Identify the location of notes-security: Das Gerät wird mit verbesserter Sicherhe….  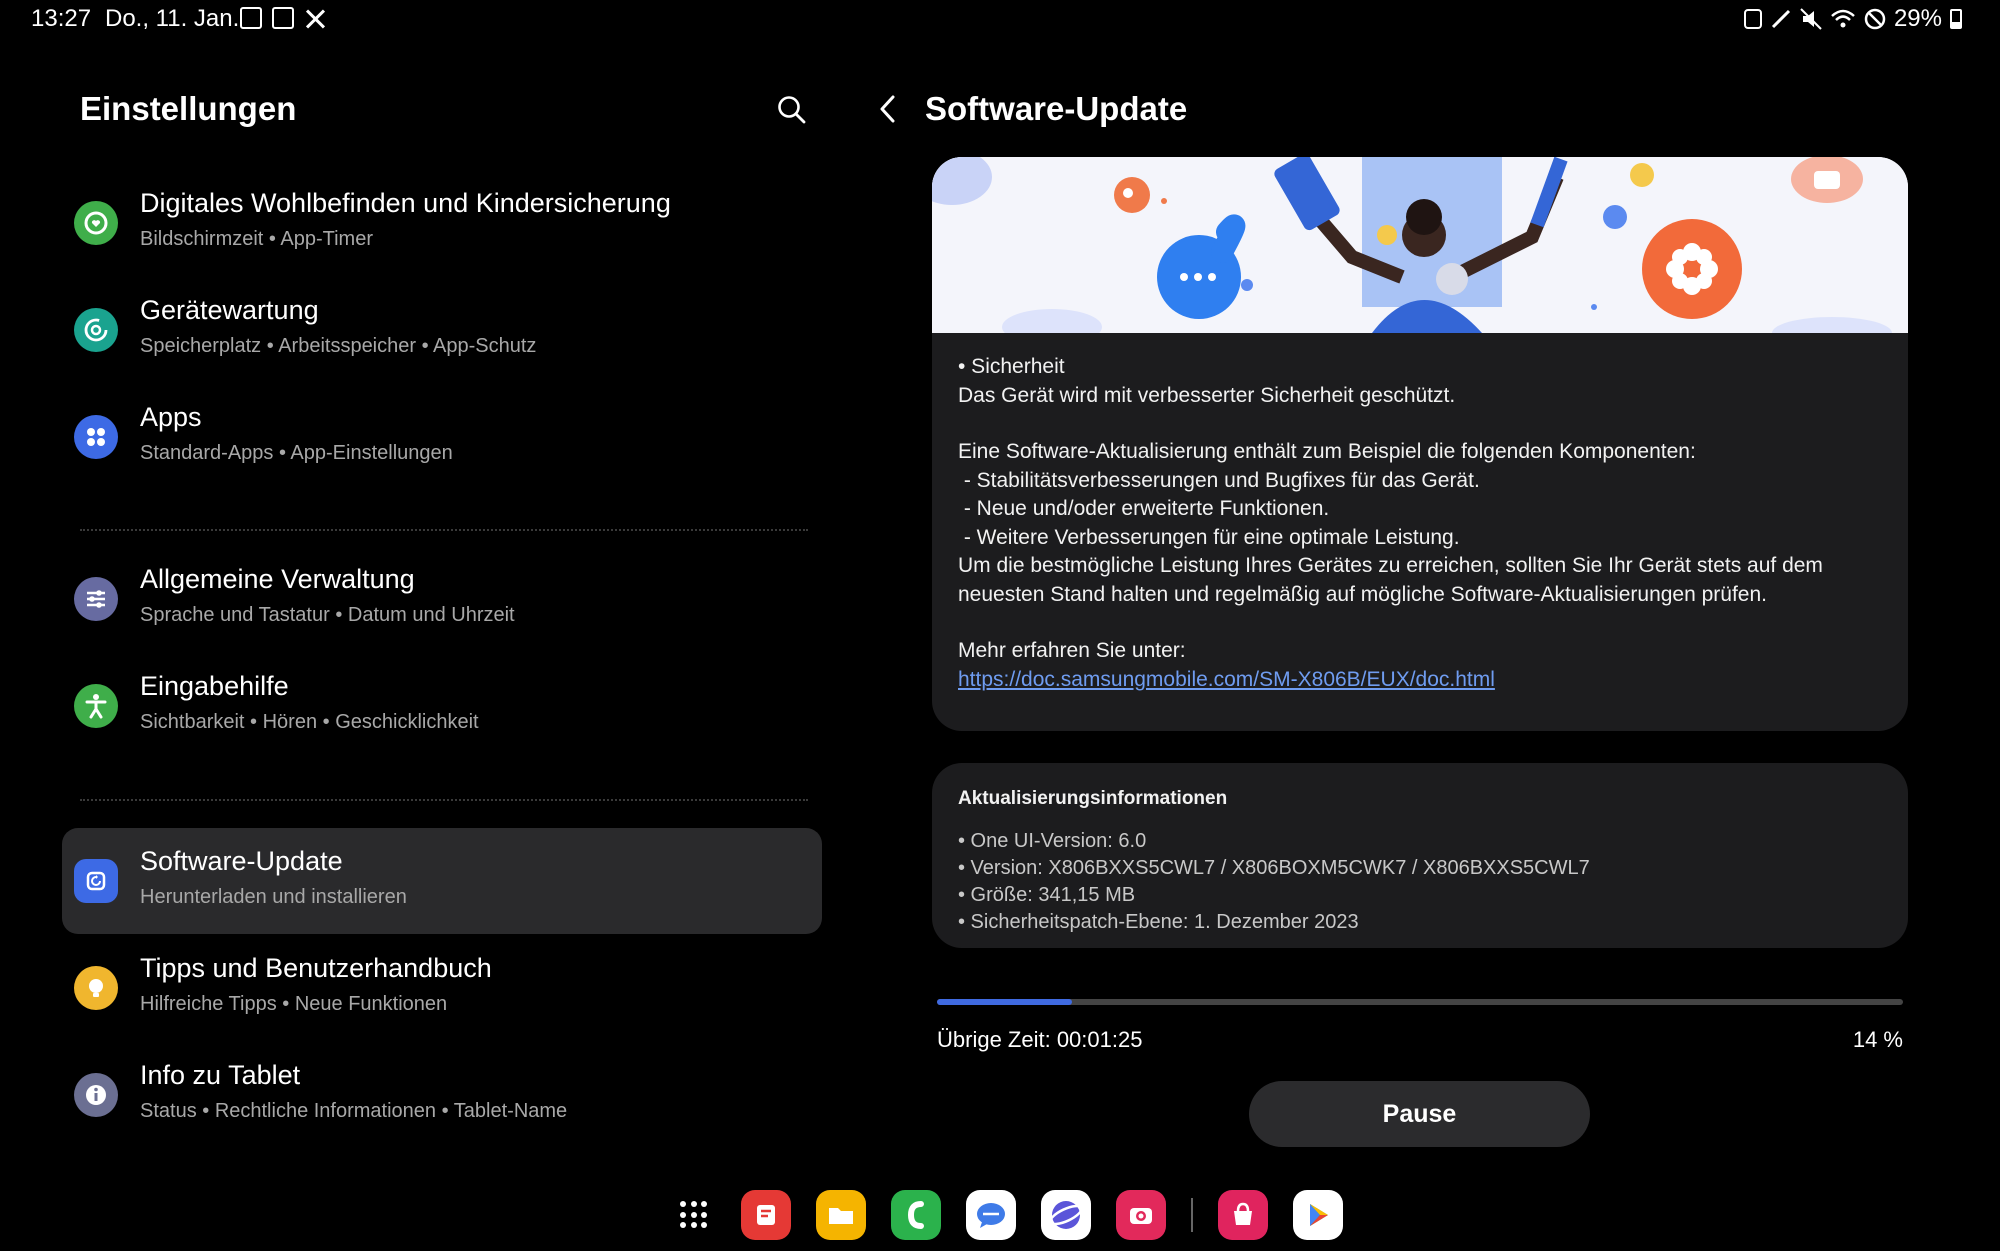
(1207, 395).